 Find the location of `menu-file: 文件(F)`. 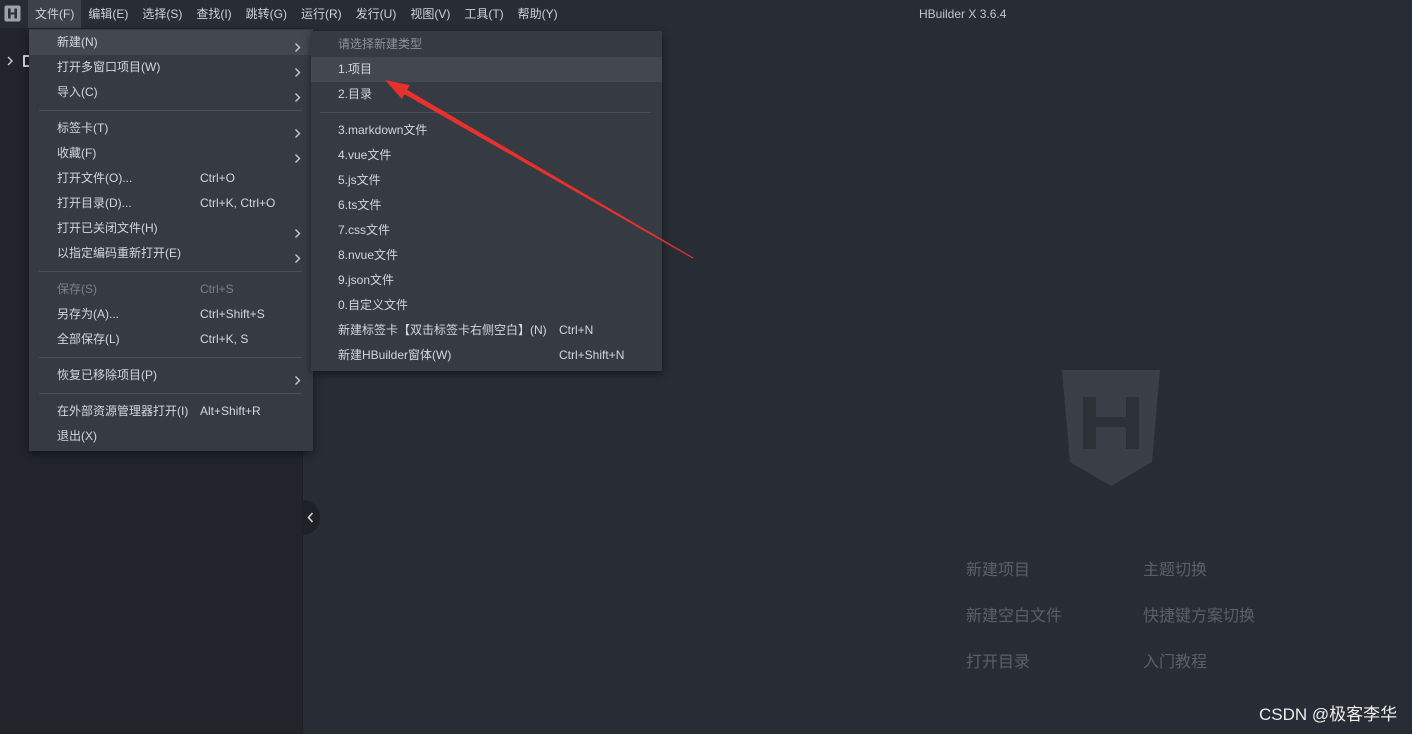

menu-file: 文件(F) is located at coordinates (55, 14).